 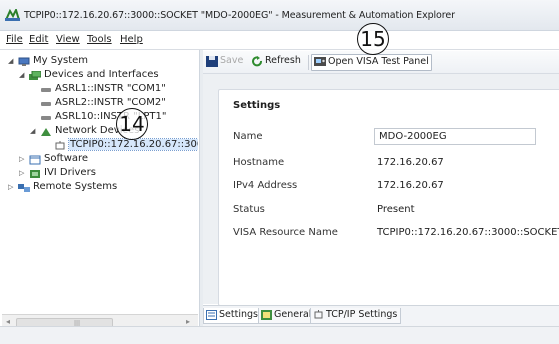 What do you see at coordinates (279, 40) in the screenshot?
I see `menu-bar: File Edit View Tools Help` at bounding box center [279, 40].